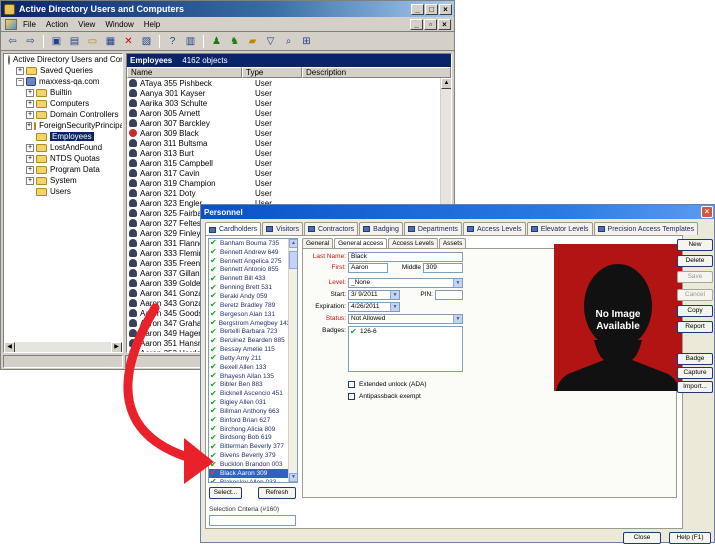  Describe the element at coordinates (248, 402) in the screenshot. I see `list-item: ✔ Bigley Allen 031` at that location.